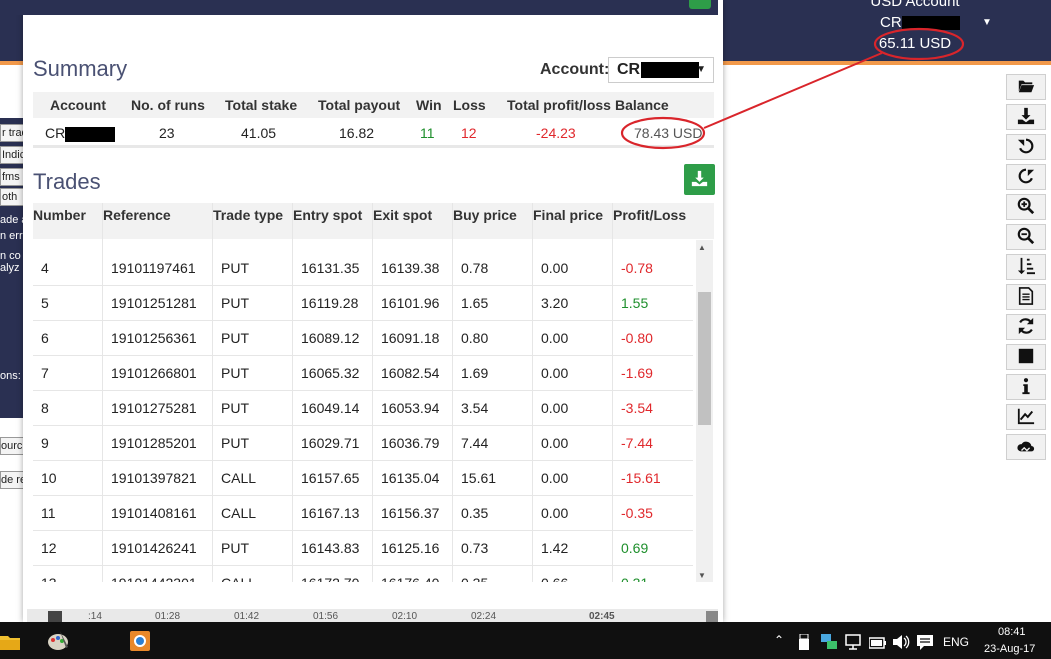  What do you see at coordinates (58, 642) in the screenshot?
I see `paint-icon` at bounding box center [58, 642].